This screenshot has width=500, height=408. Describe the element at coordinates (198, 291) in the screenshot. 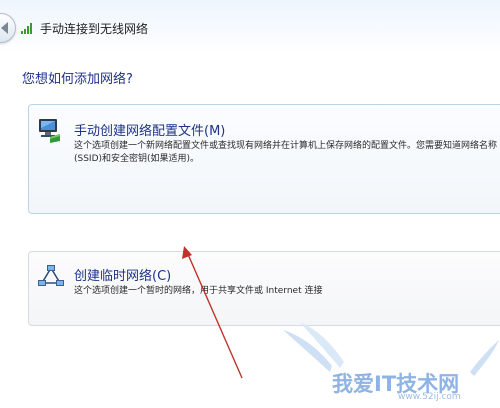

I see `option-description: 这个选项创建一个暂时的网络，用于共享文件或 Internet 连接` at that location.